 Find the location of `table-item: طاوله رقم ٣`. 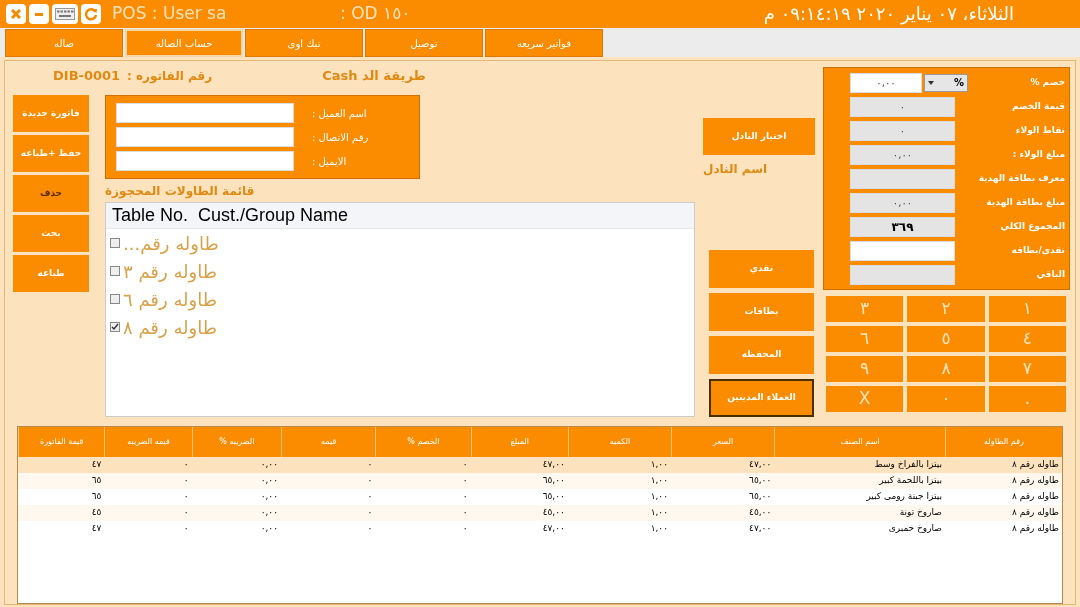

table-item: طاوله رقم ٣ is located at coordinates (170, 271).